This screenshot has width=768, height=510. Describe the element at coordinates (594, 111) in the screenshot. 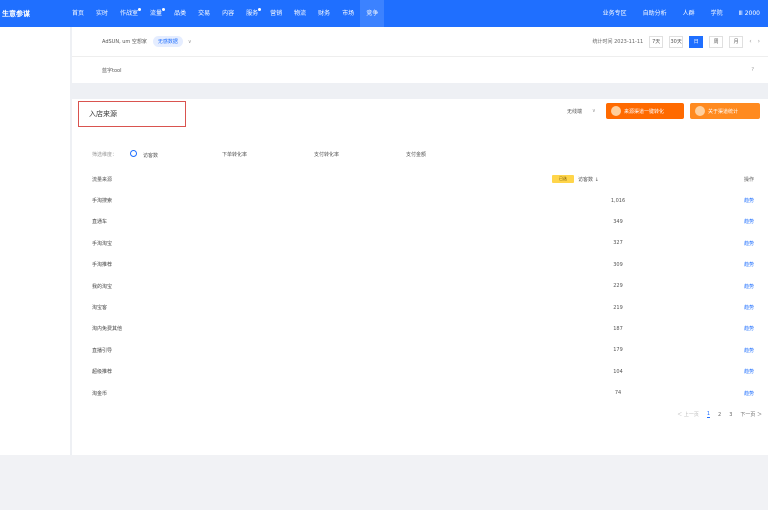

I see `chevron-down-icon: ∨` at that location.